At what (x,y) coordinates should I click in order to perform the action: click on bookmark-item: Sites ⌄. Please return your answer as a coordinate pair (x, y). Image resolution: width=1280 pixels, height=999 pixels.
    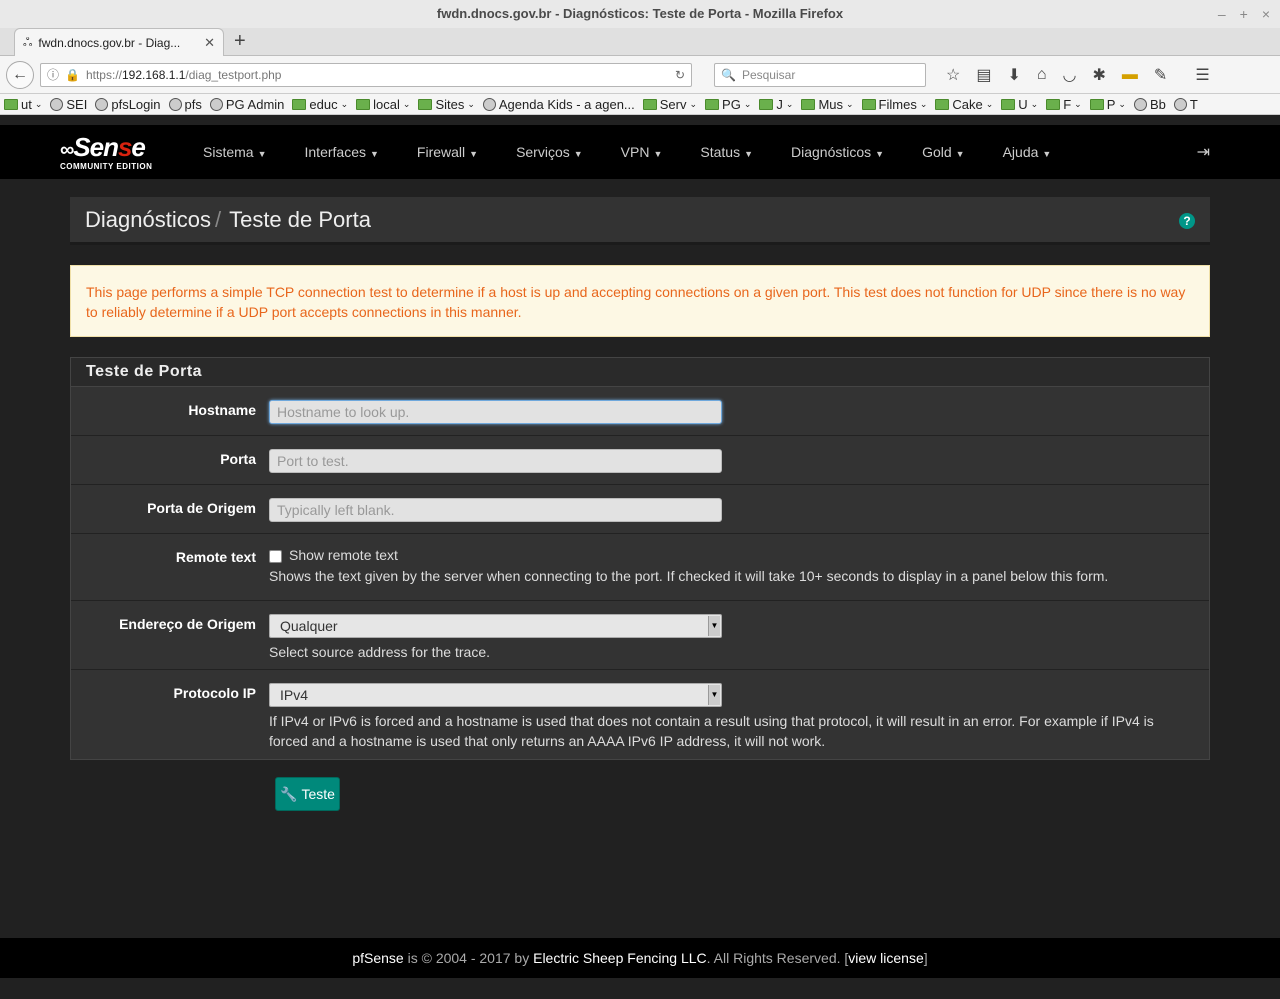
    Looking at the image, I should click on (446, 104).